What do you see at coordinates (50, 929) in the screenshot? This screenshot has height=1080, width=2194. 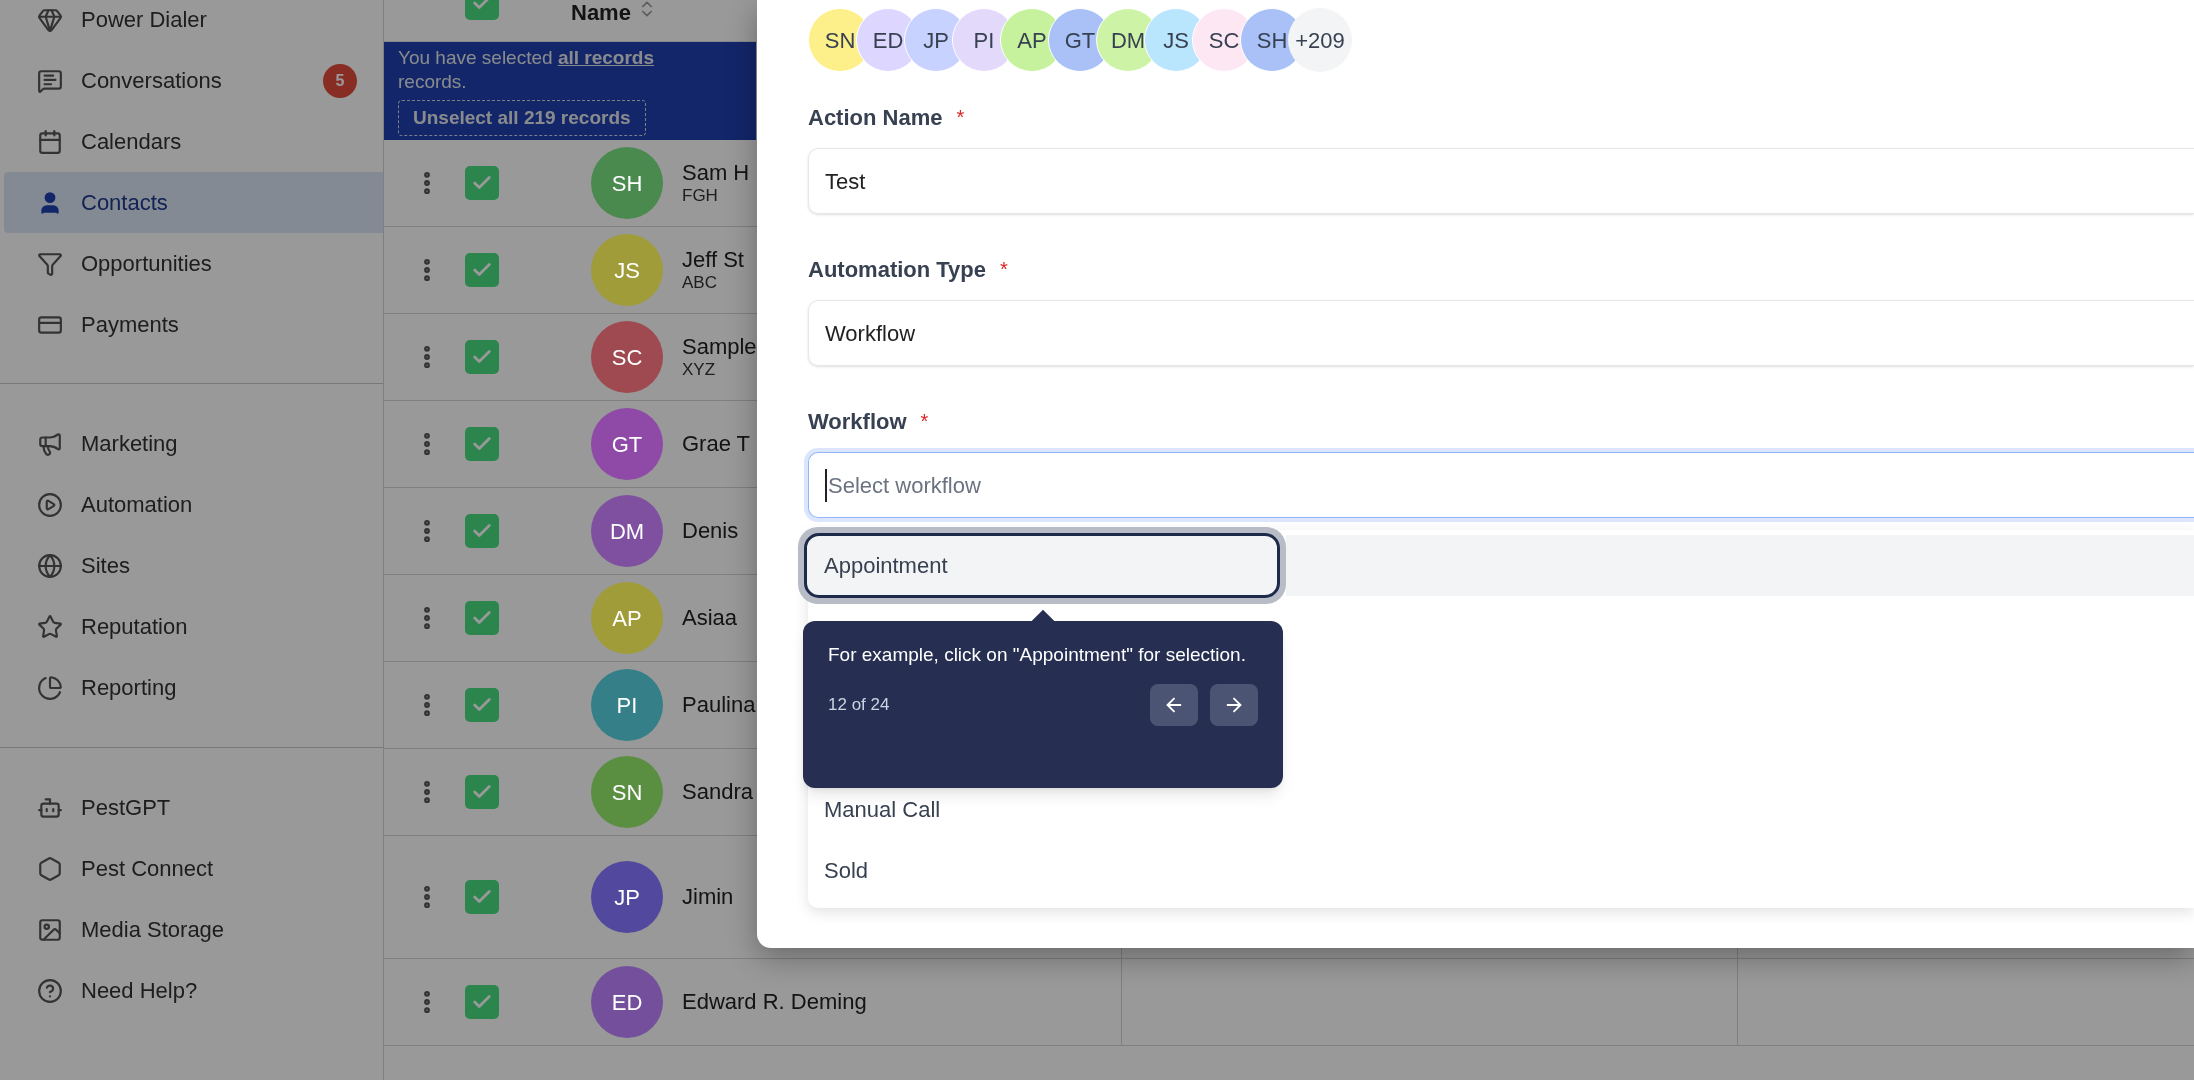 I see `image-icon` at bounding box center [50, 929].